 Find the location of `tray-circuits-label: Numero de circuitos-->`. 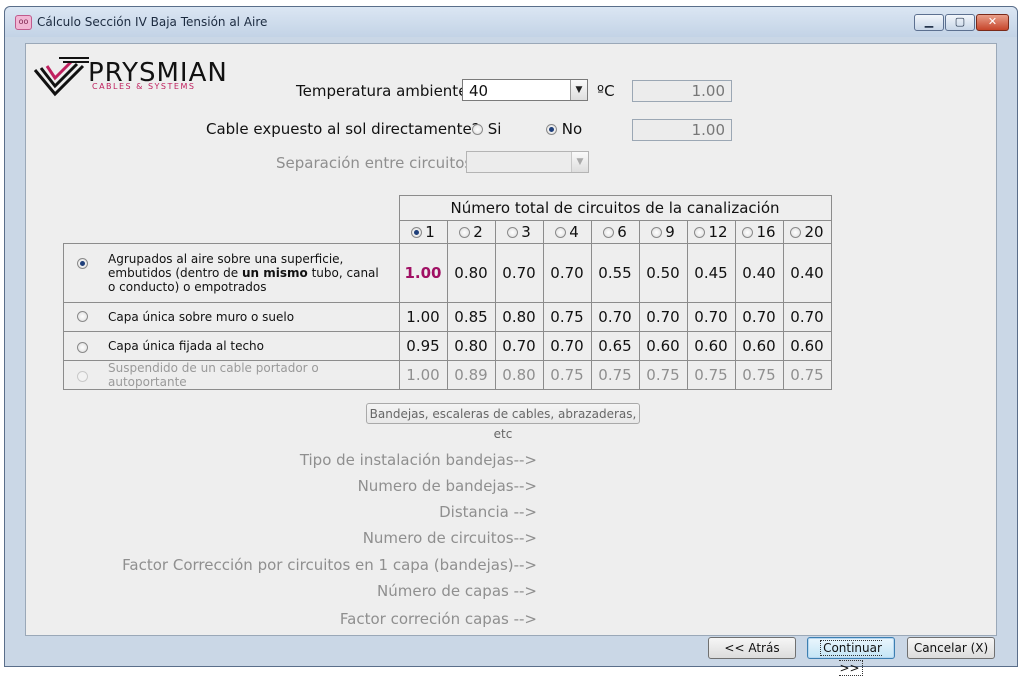

tray-circuits-label: Numero de circuitos--> is located at coordinates (449, 538).